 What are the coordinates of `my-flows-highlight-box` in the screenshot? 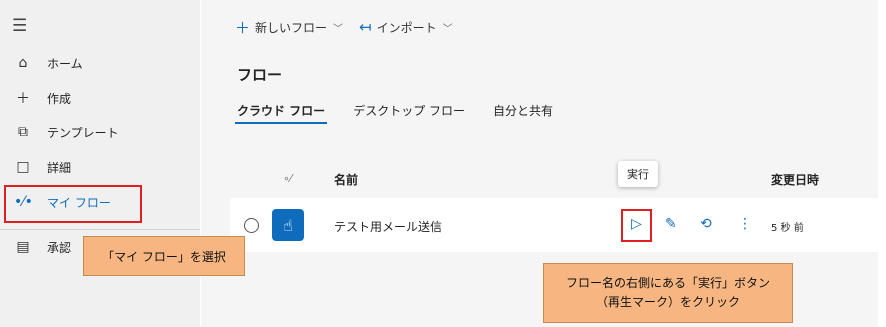 It's located at (73, 204).